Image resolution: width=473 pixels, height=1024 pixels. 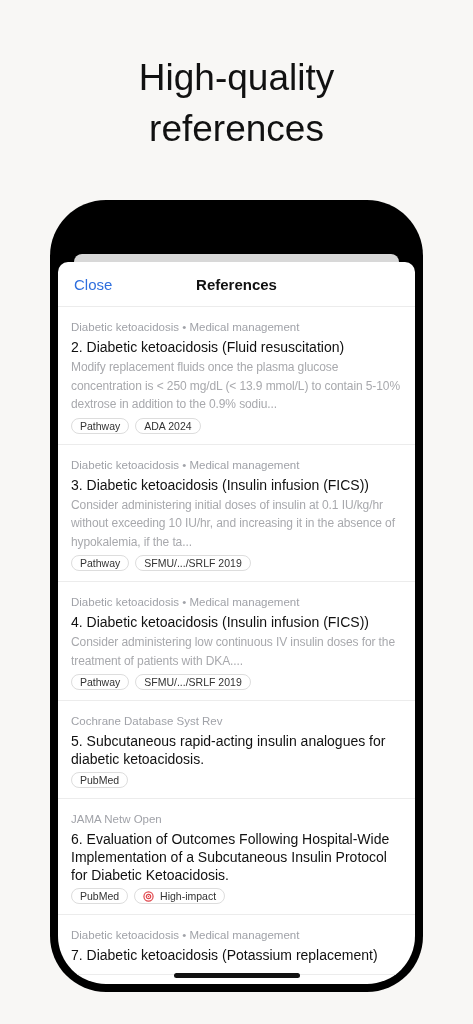 What do you see at coordinates (93, 284) in the screenshot?
I see `close-button: Close` at bounding box center [93, 284].